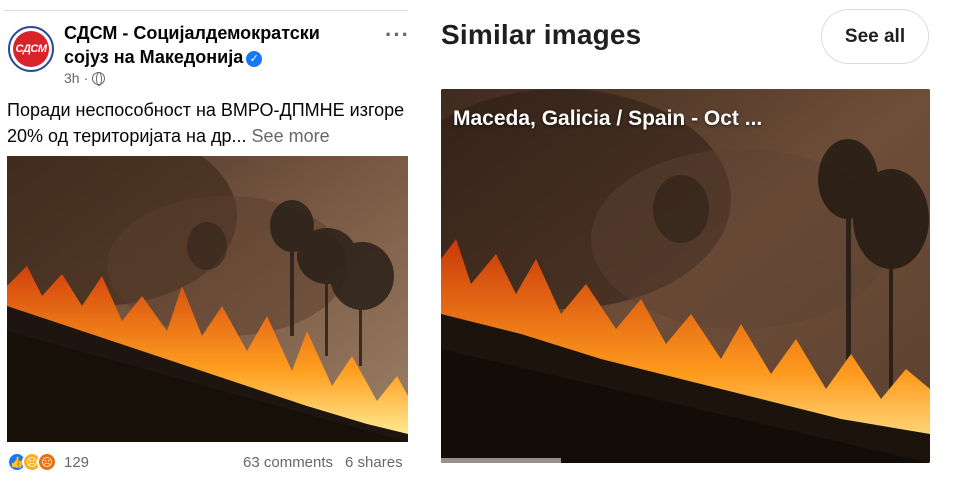 The image size is (960, 502). I want to click on reaction-count: 129, so click(77, 462).